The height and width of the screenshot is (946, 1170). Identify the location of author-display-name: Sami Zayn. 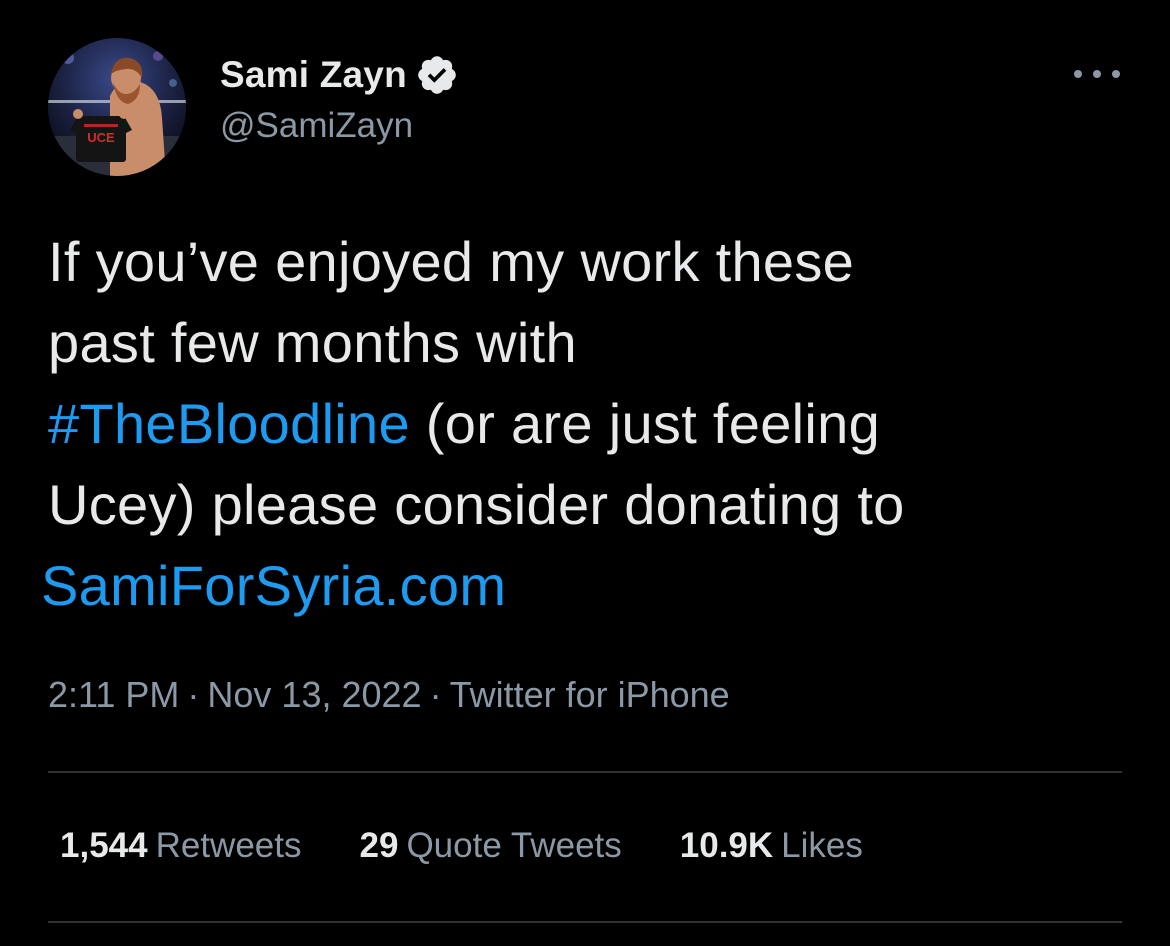
(313, 75).